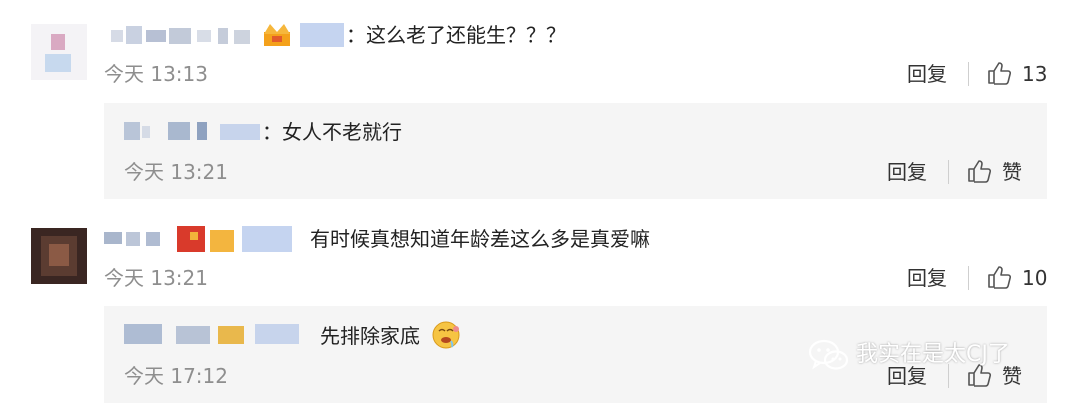 The image size is (1080, 403). Describe the element at coordinates (1034, 278) in the screenshot. I see `like-count: 10` at that location.